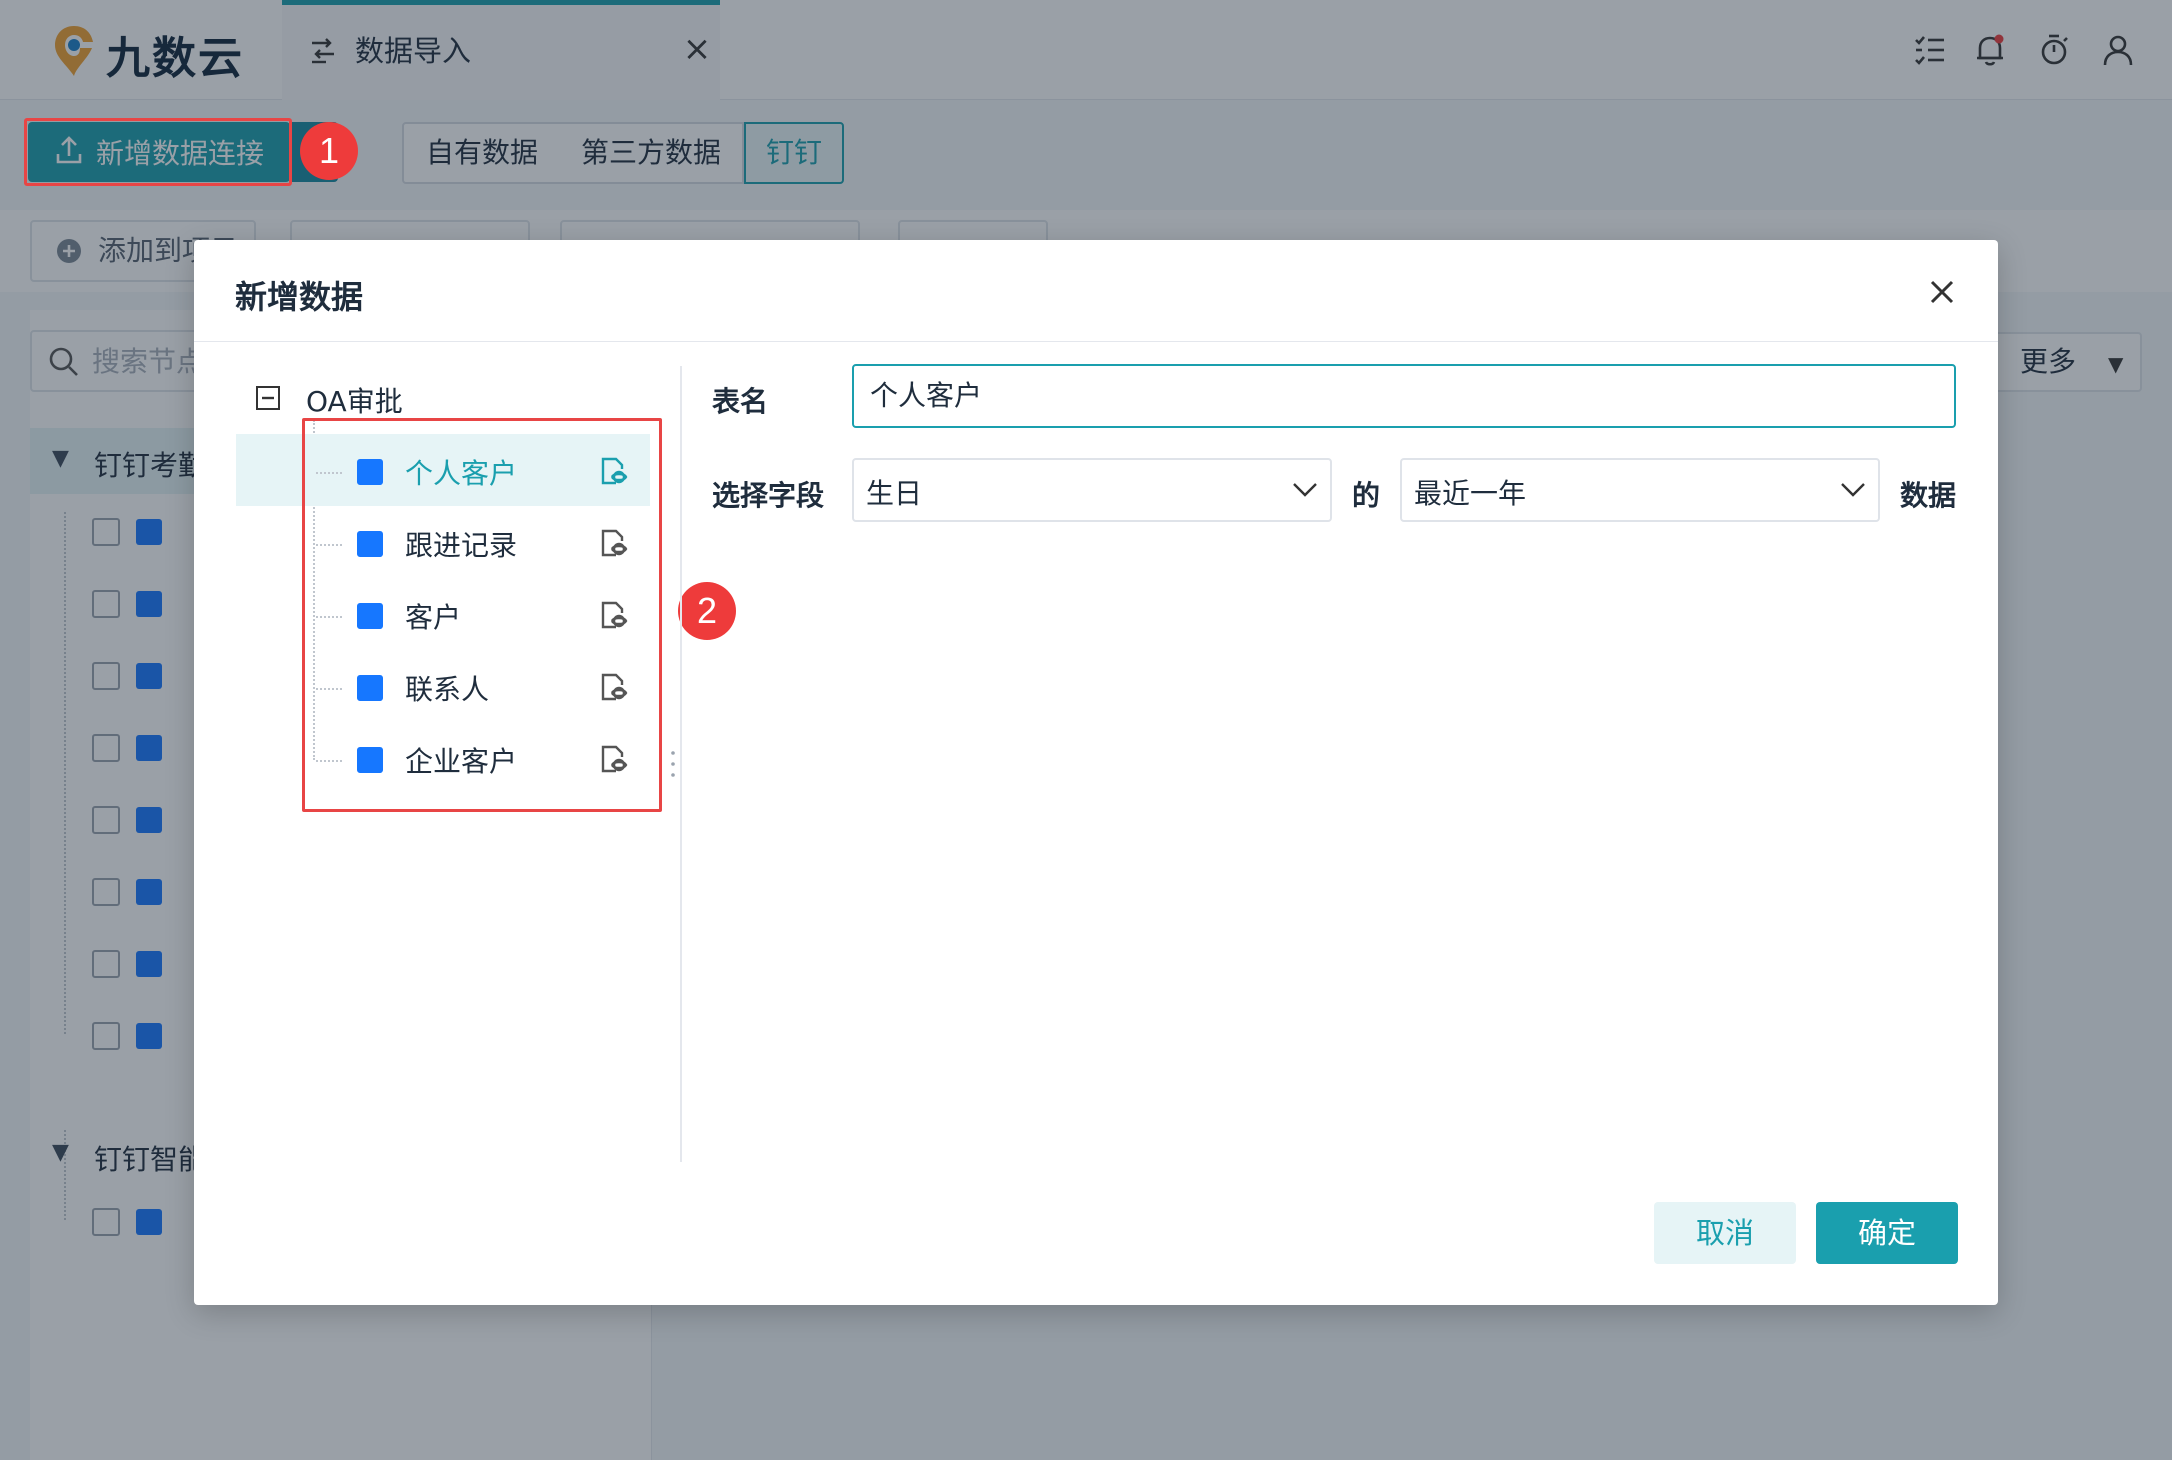 The image size is (2172, 1460). What do you see at coordinates (1092, 490) in the screenshot?
I see `field-select` at bounding box center [1092, 490].